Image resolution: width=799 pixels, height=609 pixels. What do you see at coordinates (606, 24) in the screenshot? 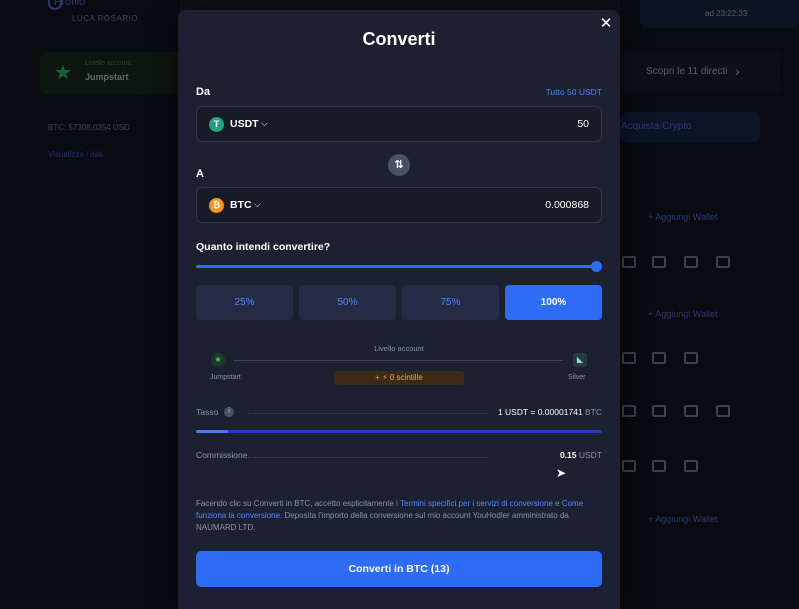
I see `close-icon: ✕` at bounding box center [606, 24].